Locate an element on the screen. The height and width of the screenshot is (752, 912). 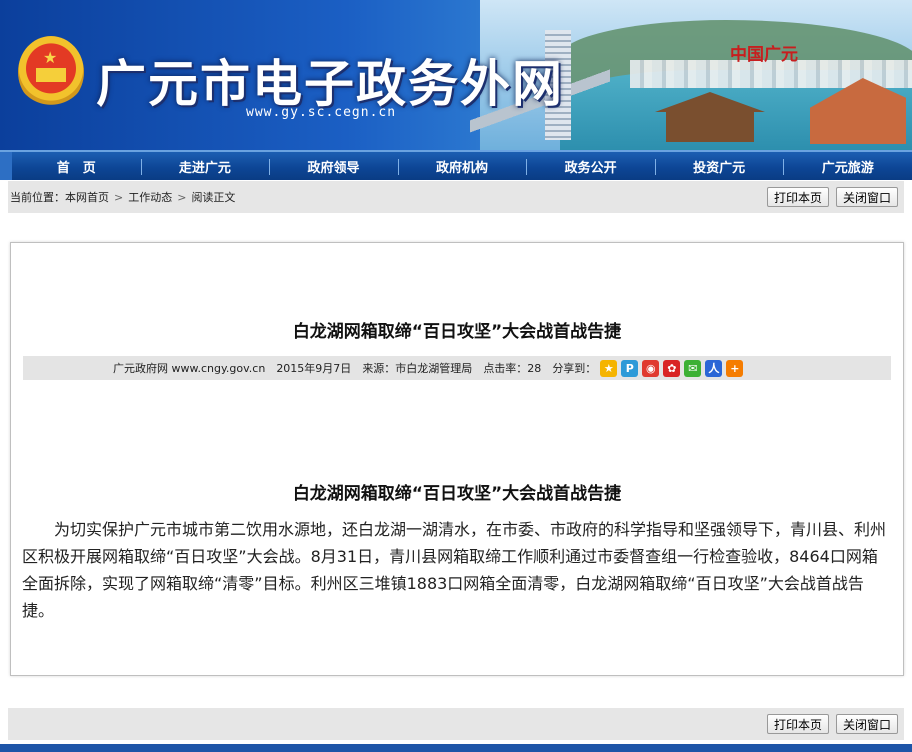
nav-item-investment: 投资广元 is located at coordinates (719, 166).